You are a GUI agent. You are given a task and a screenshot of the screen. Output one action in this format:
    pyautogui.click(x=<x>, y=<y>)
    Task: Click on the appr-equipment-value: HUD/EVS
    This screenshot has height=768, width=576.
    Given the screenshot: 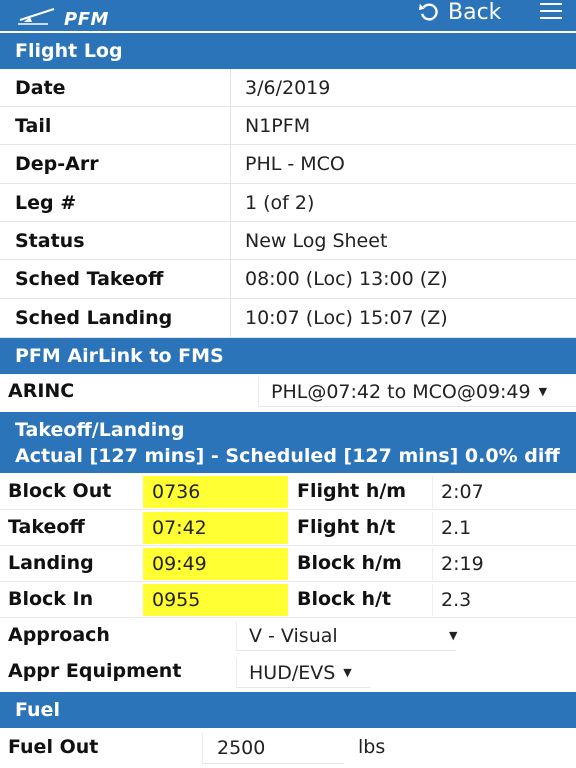 What is the action you would take?
    pyautogui.click(x=292, y=672)
    